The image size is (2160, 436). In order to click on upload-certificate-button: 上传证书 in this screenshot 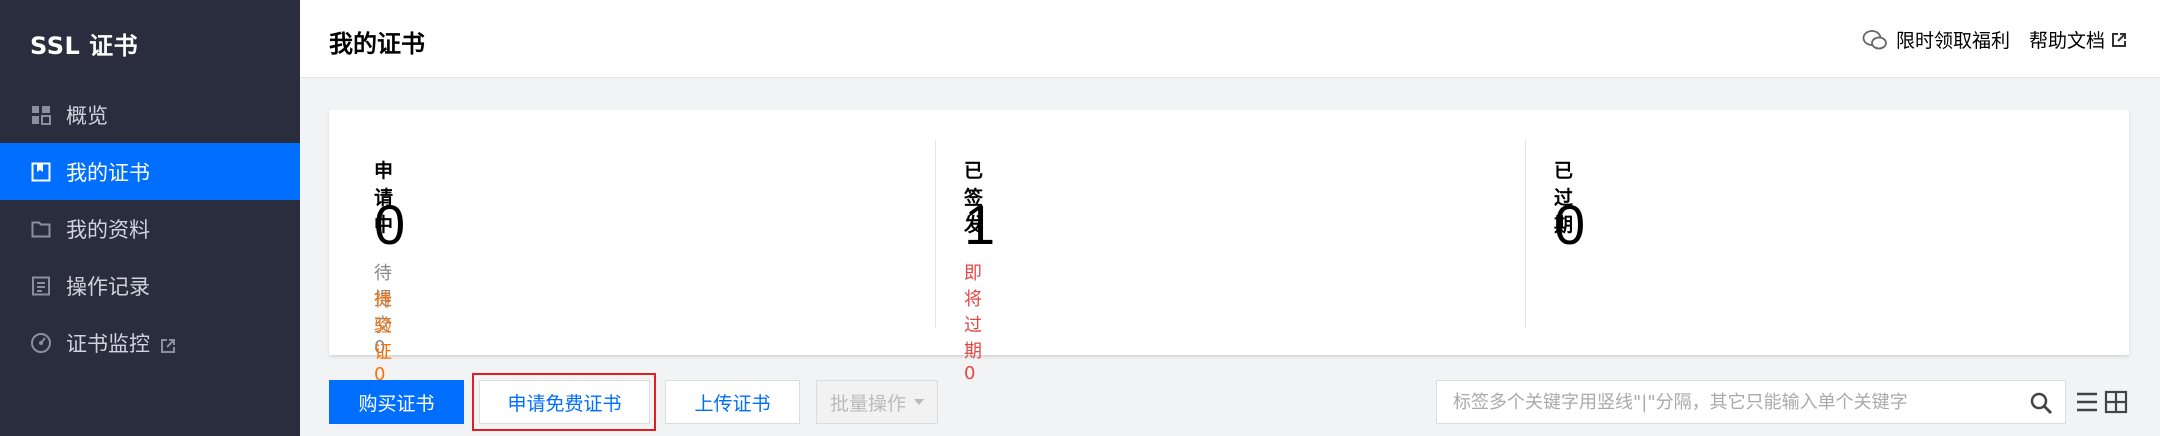, I will do `click(732, 402)`.